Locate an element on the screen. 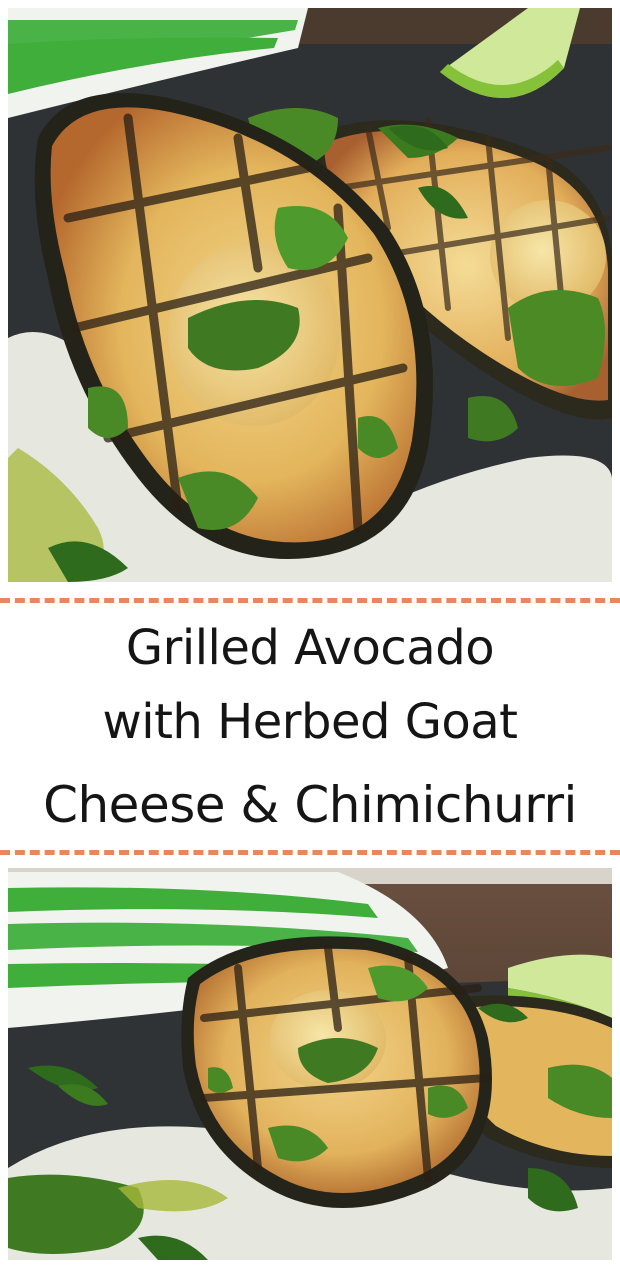 The width and height of the screenshot is (620, 1268). title-line-3: Cheese & Chimichurri is located at coordinates (310, 805).